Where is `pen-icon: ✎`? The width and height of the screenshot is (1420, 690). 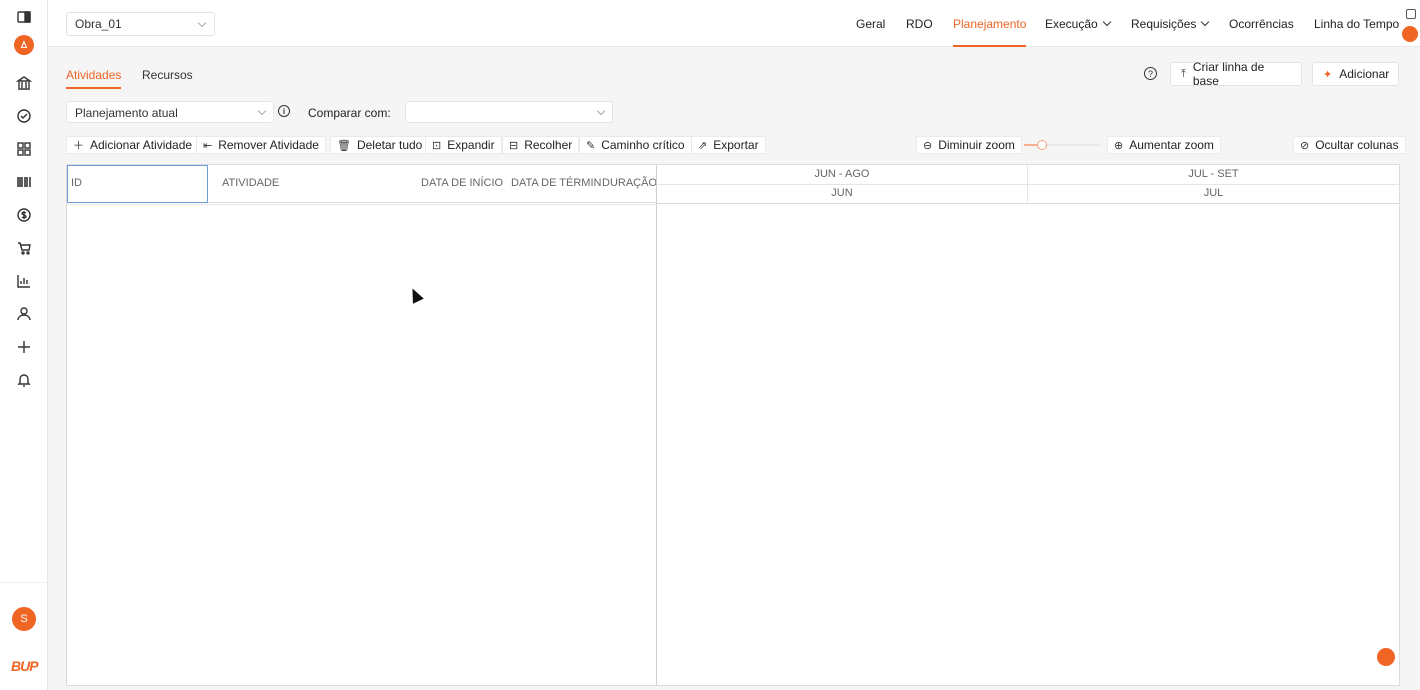 pen-icon: ✎ is located at coordinates (591, 145).